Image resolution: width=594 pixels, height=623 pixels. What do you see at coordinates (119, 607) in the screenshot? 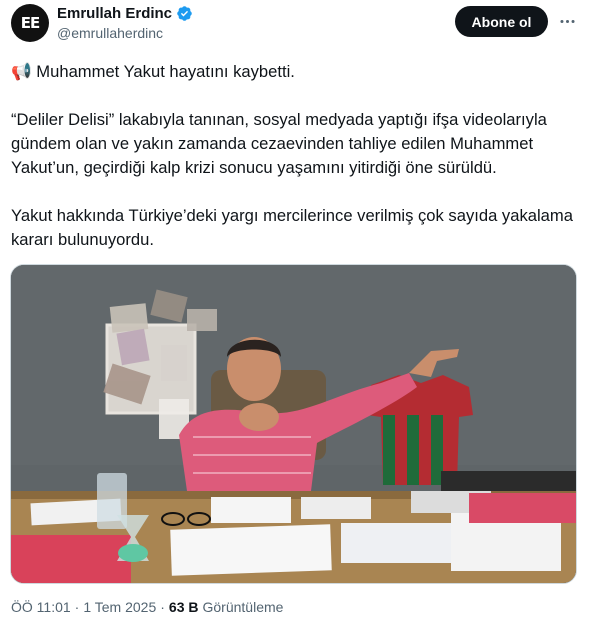
I see `tweet-date: 1 Tem 2025` at bounding box center [119, 607].